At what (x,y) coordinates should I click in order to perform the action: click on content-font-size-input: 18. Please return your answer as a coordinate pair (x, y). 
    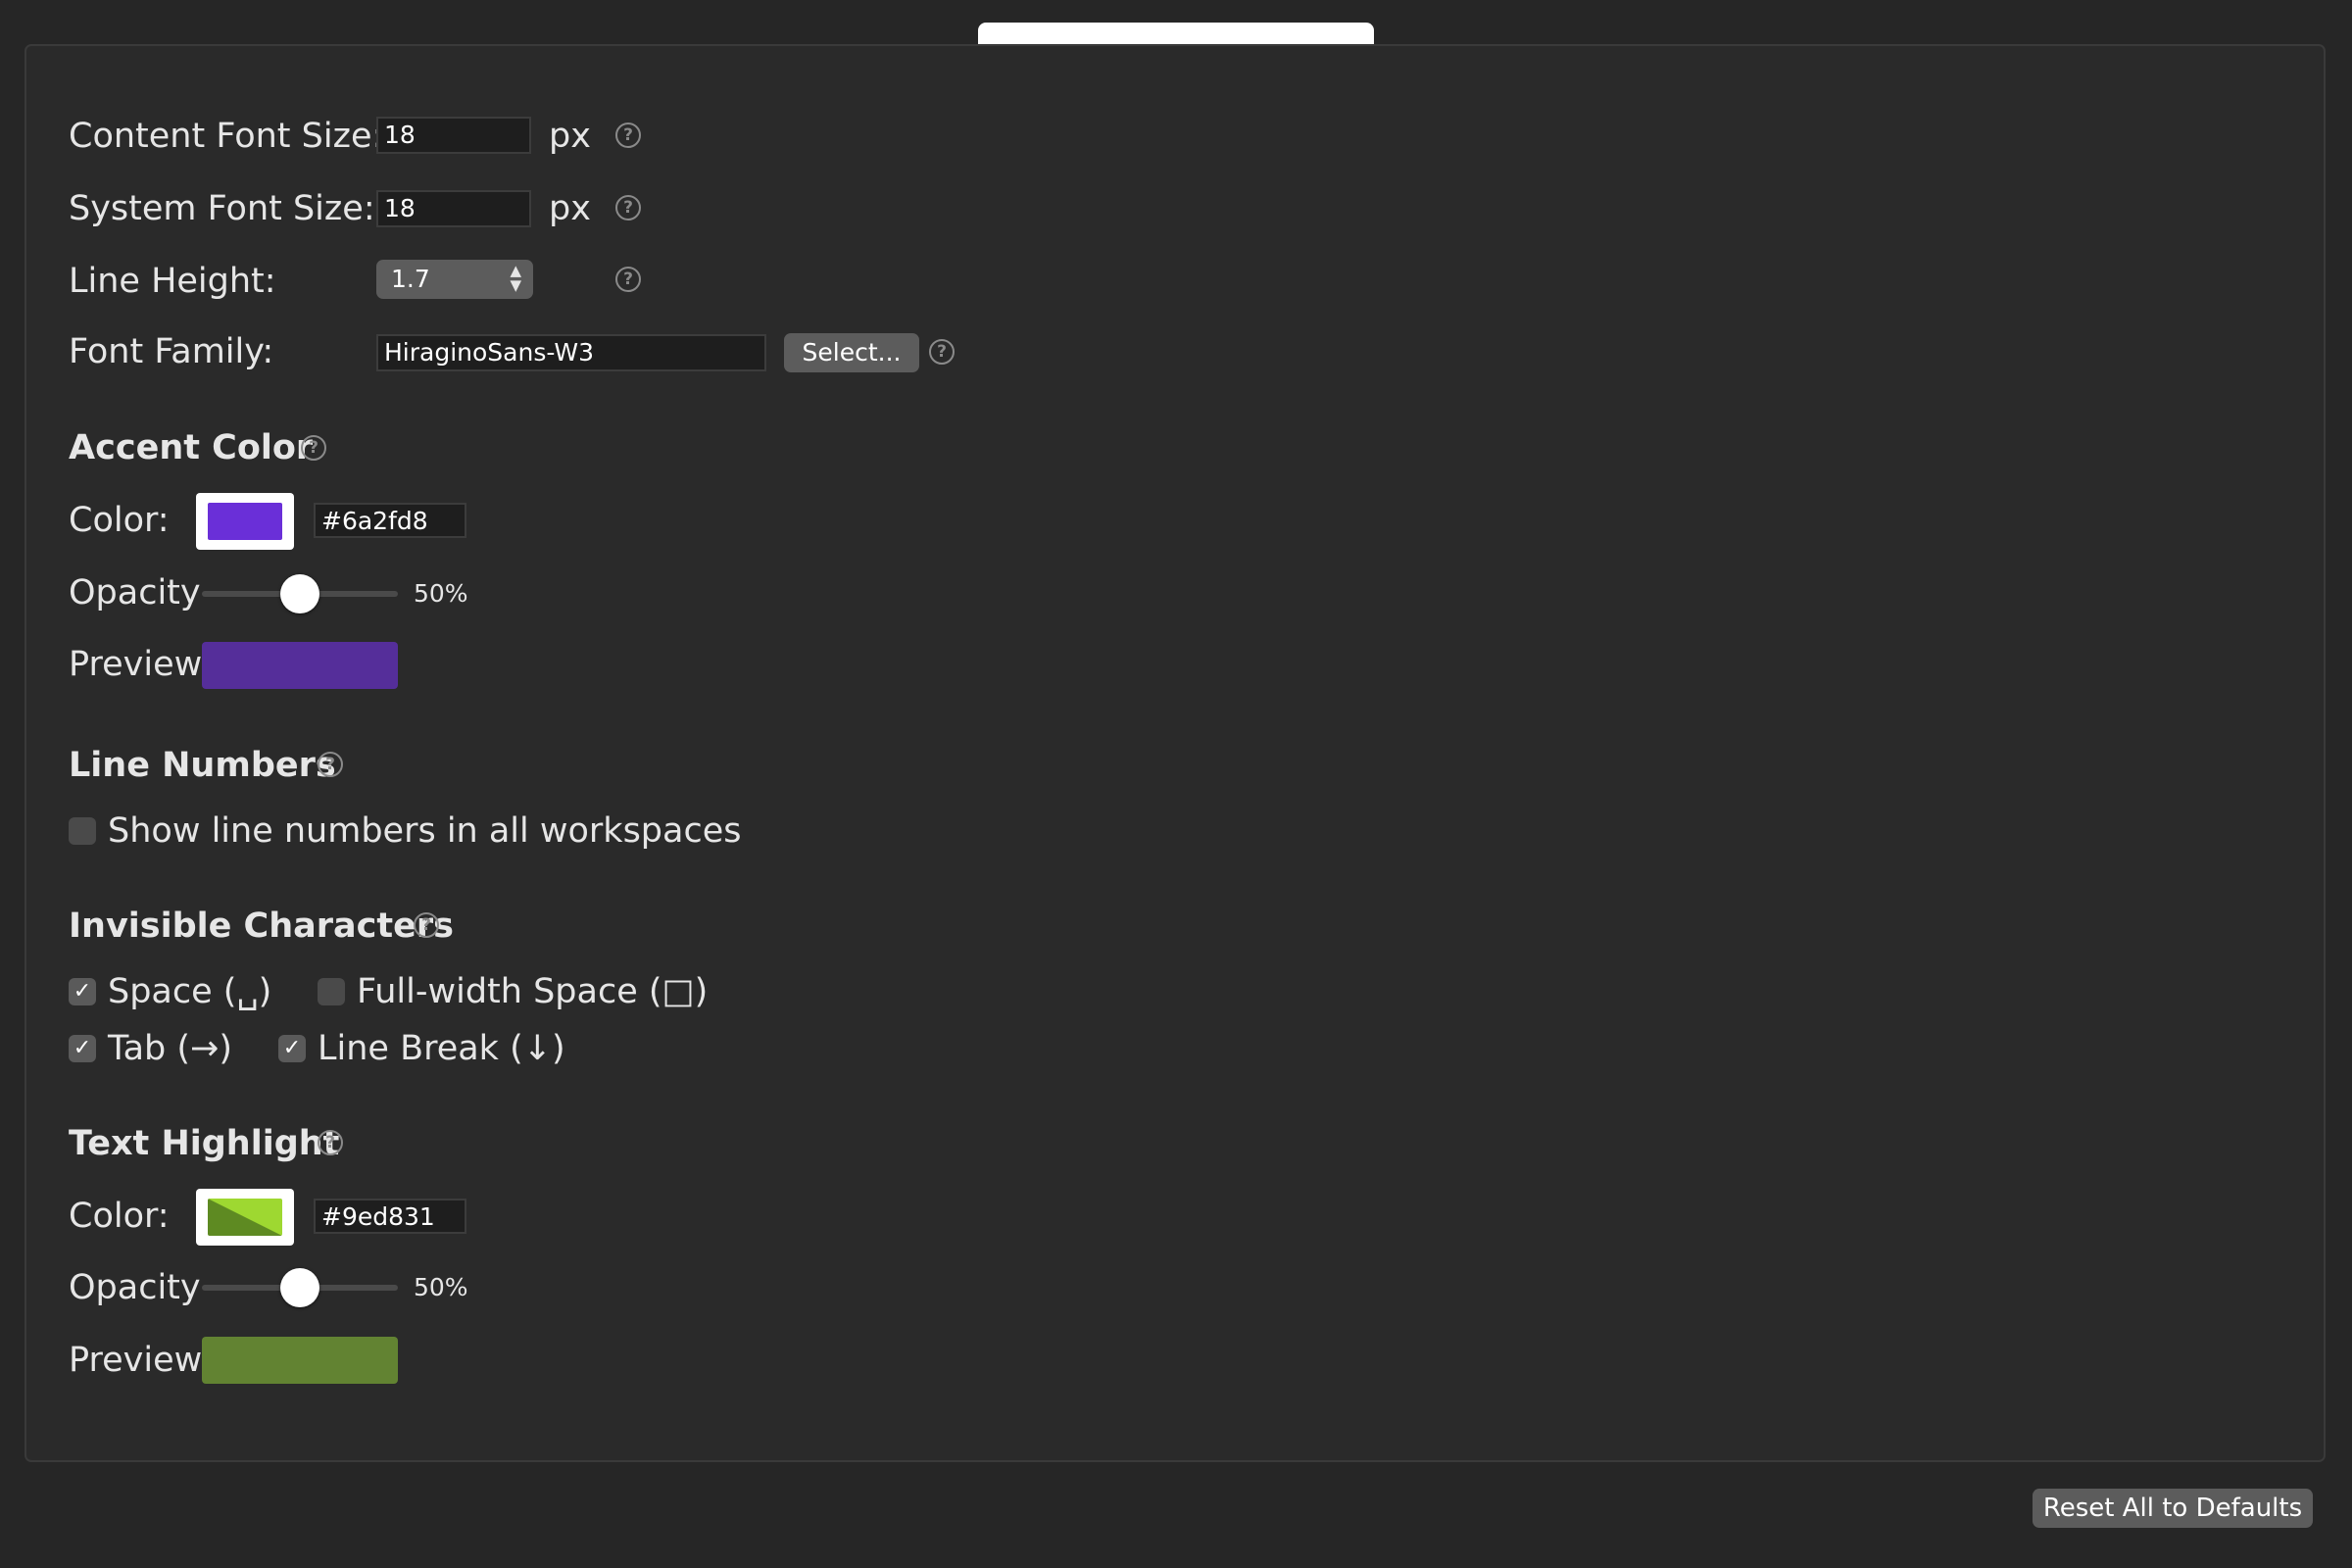
    Looking at the image, I should click on (453, 135).